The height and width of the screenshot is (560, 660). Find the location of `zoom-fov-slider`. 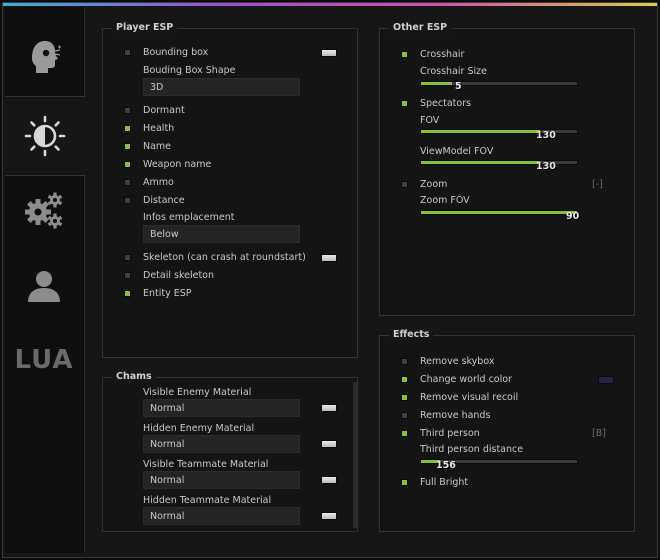

zoom-fov-slider is located at coordinates (499, 212).